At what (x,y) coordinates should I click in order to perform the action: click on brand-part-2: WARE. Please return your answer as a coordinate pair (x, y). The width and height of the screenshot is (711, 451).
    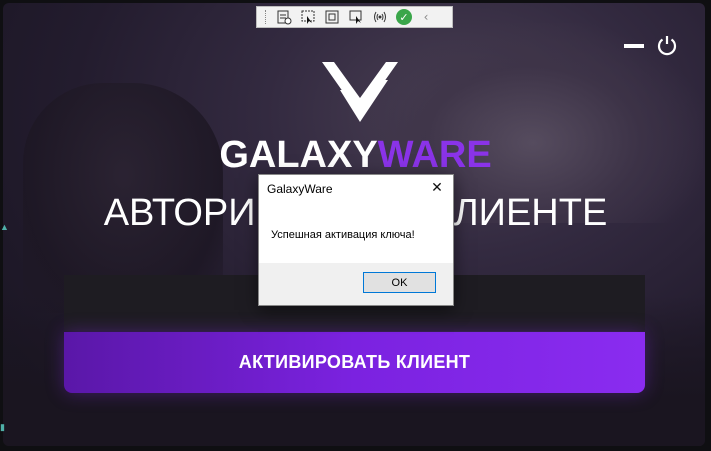
    Looking at the image, I should click on (434, 155).